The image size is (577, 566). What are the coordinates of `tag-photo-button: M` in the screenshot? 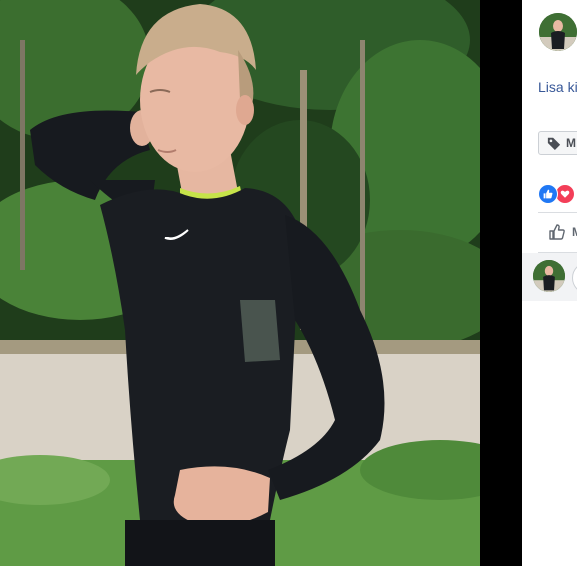 It's located at (557, 143).